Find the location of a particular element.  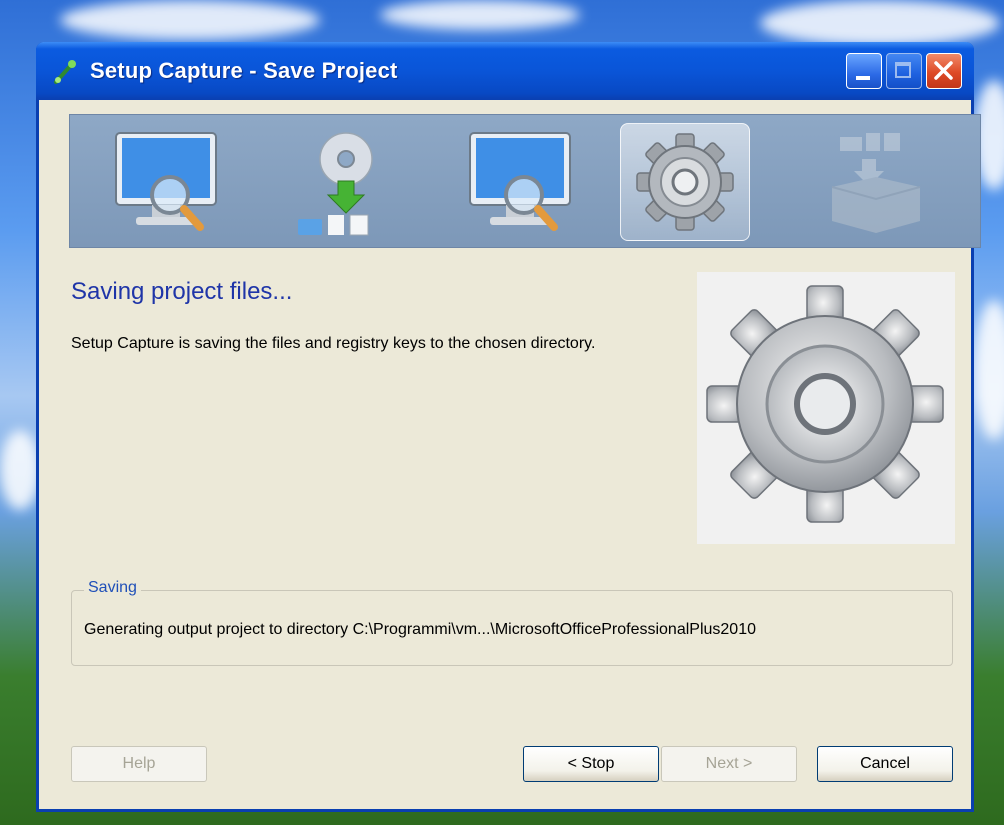

maximize-icon is located at coordinates (903, 70).